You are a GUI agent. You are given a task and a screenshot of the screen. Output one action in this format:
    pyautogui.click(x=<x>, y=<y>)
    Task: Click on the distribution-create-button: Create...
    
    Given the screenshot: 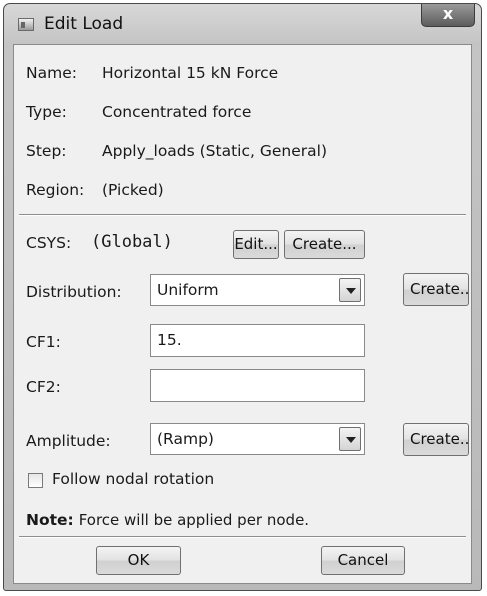 What is the action you would take?
    pyautogui.click(x=436, y=289)
    